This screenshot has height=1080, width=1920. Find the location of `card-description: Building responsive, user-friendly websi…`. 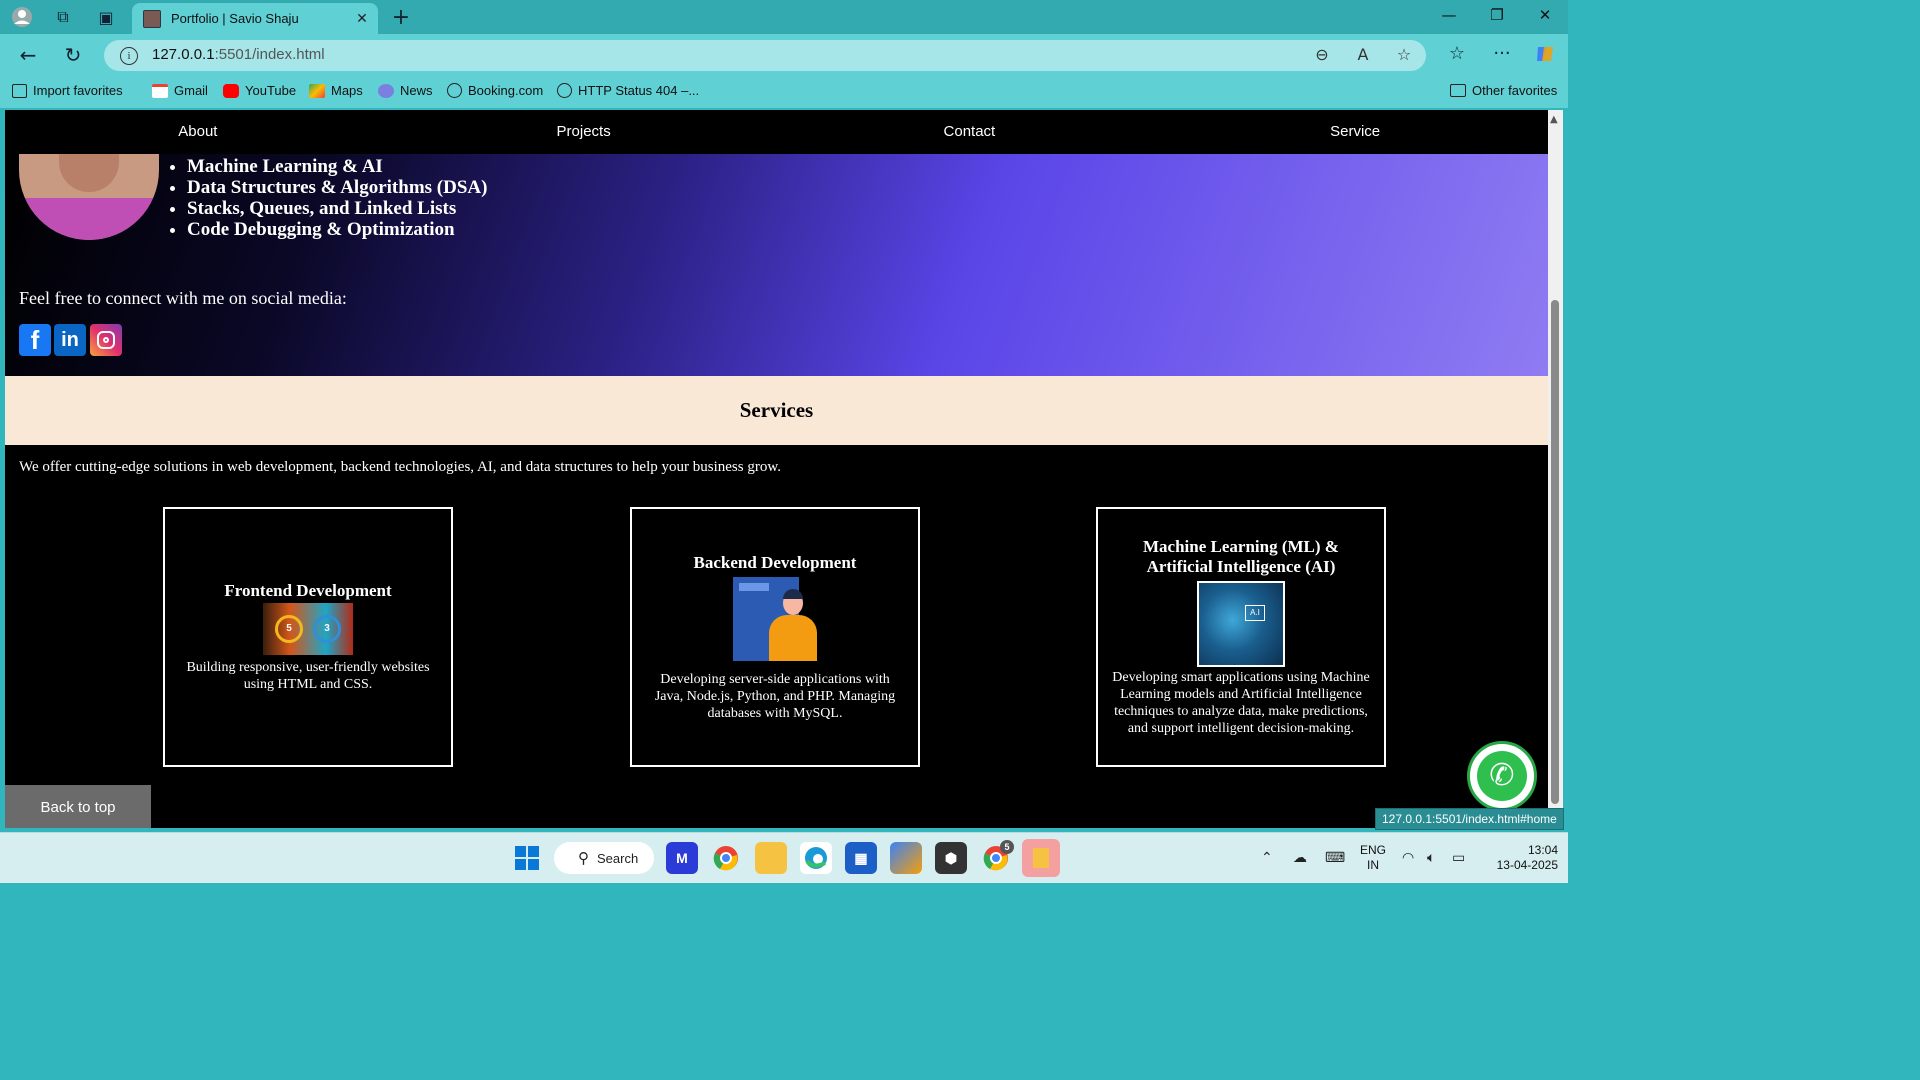

card-description: Building responsive, user-friendly websi… is located at coordinates (308, 676).